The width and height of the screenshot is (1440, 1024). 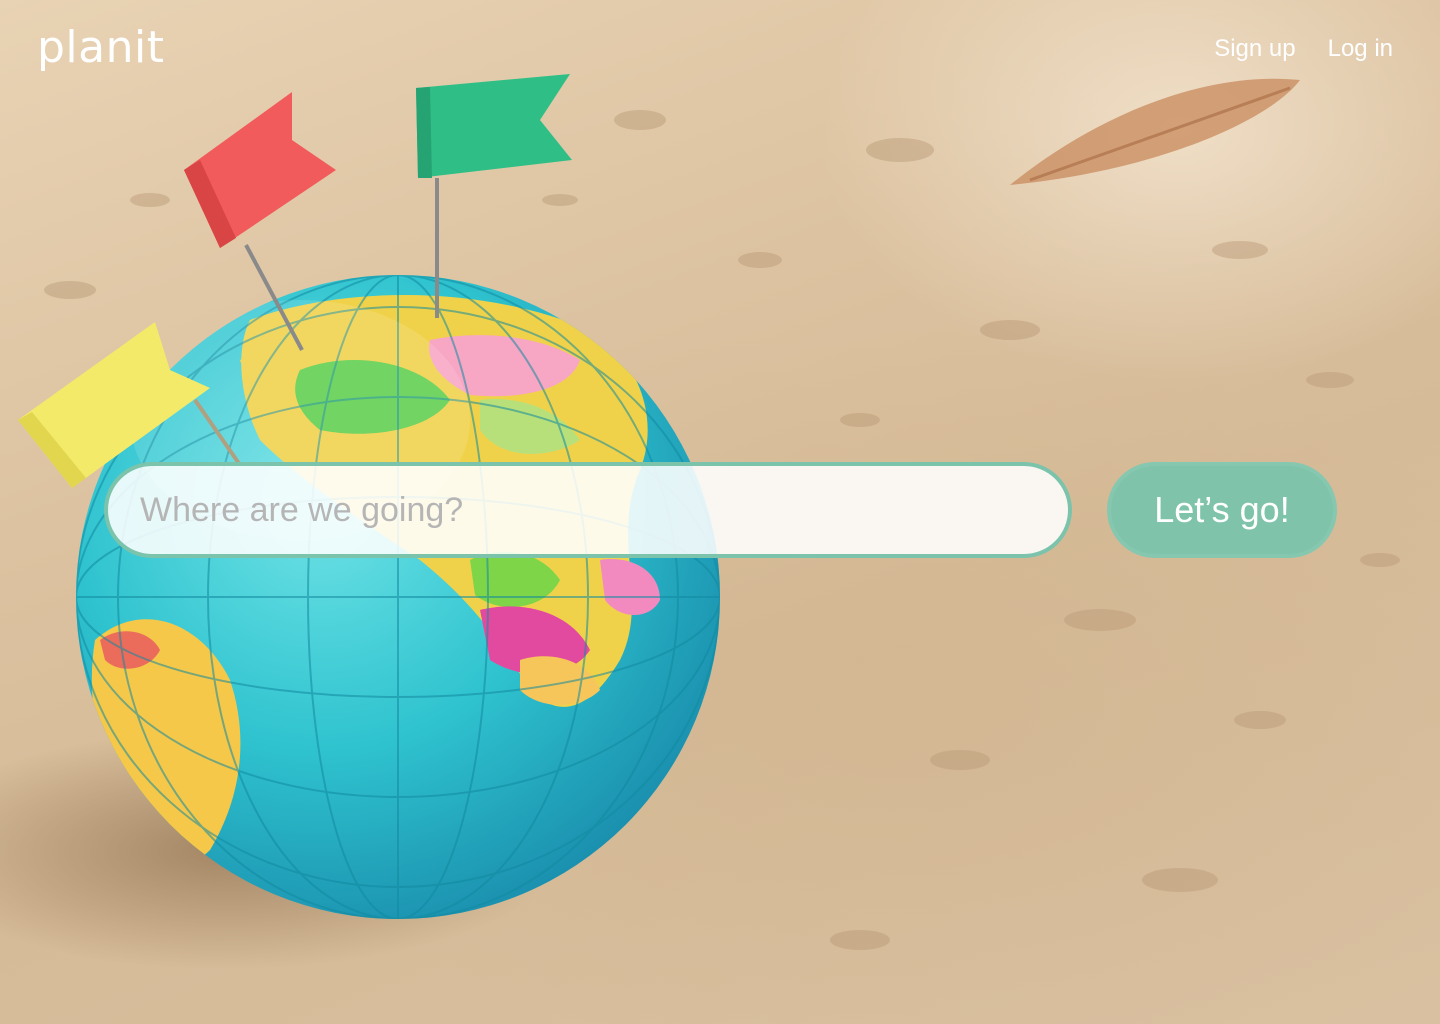 I want to click on sign-up-link: Sign up, so click(x=1254, y=49).